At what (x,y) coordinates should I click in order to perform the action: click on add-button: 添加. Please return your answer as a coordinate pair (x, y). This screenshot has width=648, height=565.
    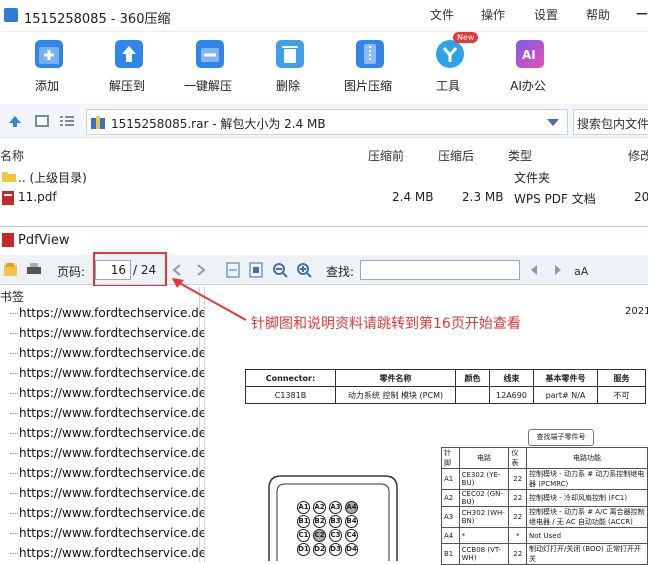
    Looking at the image, I should click on (47, 65).